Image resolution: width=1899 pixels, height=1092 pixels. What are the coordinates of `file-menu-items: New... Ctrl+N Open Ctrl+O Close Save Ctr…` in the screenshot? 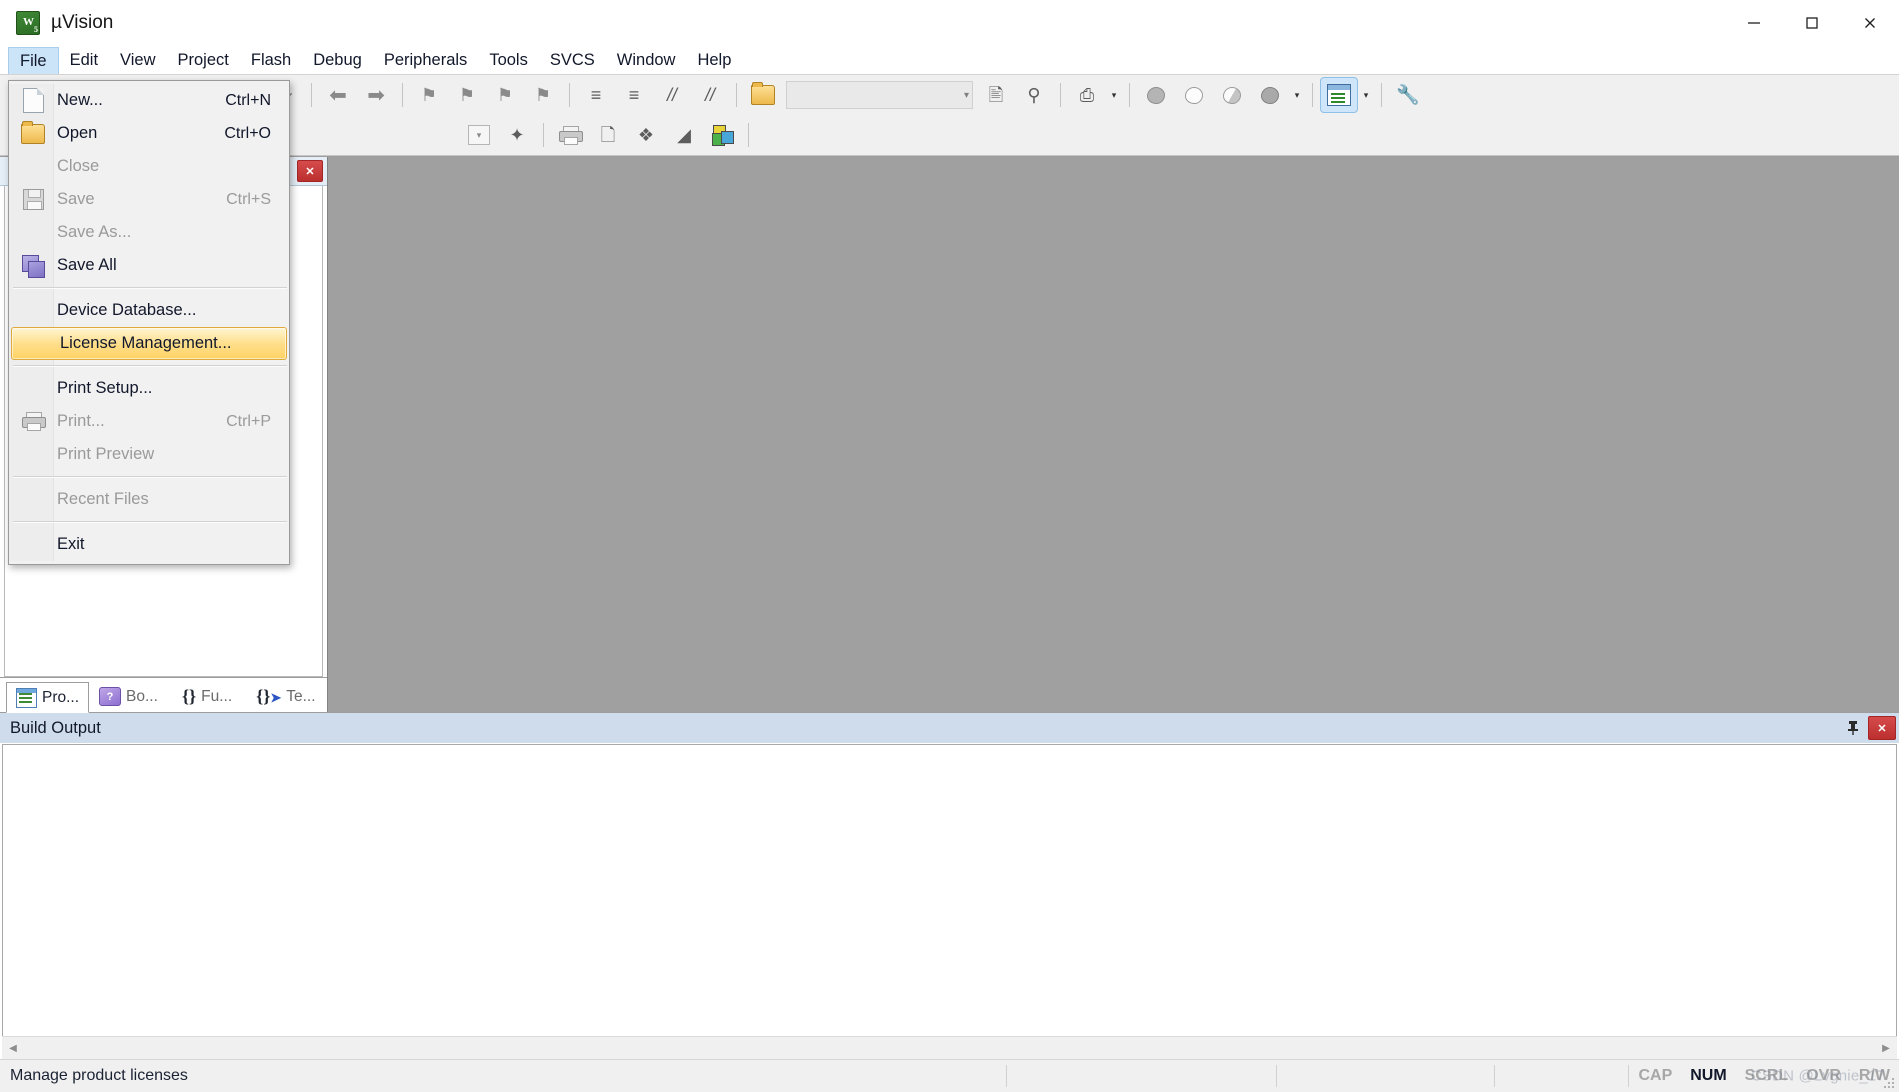 It's located at (149, 322).